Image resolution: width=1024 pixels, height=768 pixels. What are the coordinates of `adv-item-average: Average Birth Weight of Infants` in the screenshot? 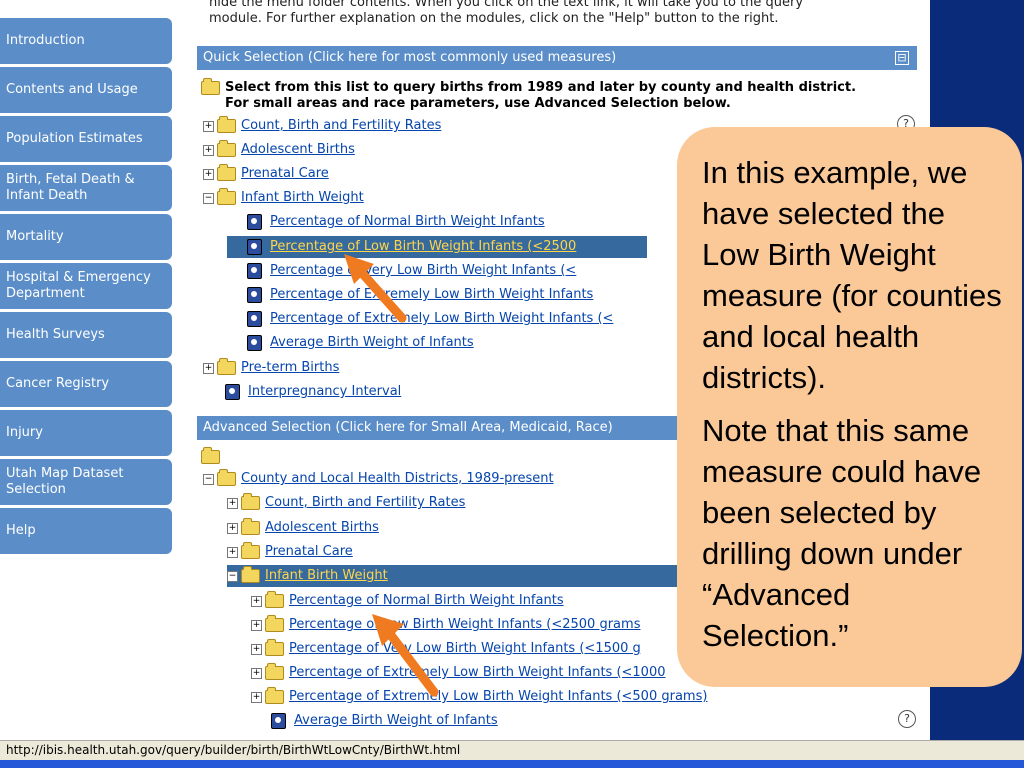 It's located at (384, 721).